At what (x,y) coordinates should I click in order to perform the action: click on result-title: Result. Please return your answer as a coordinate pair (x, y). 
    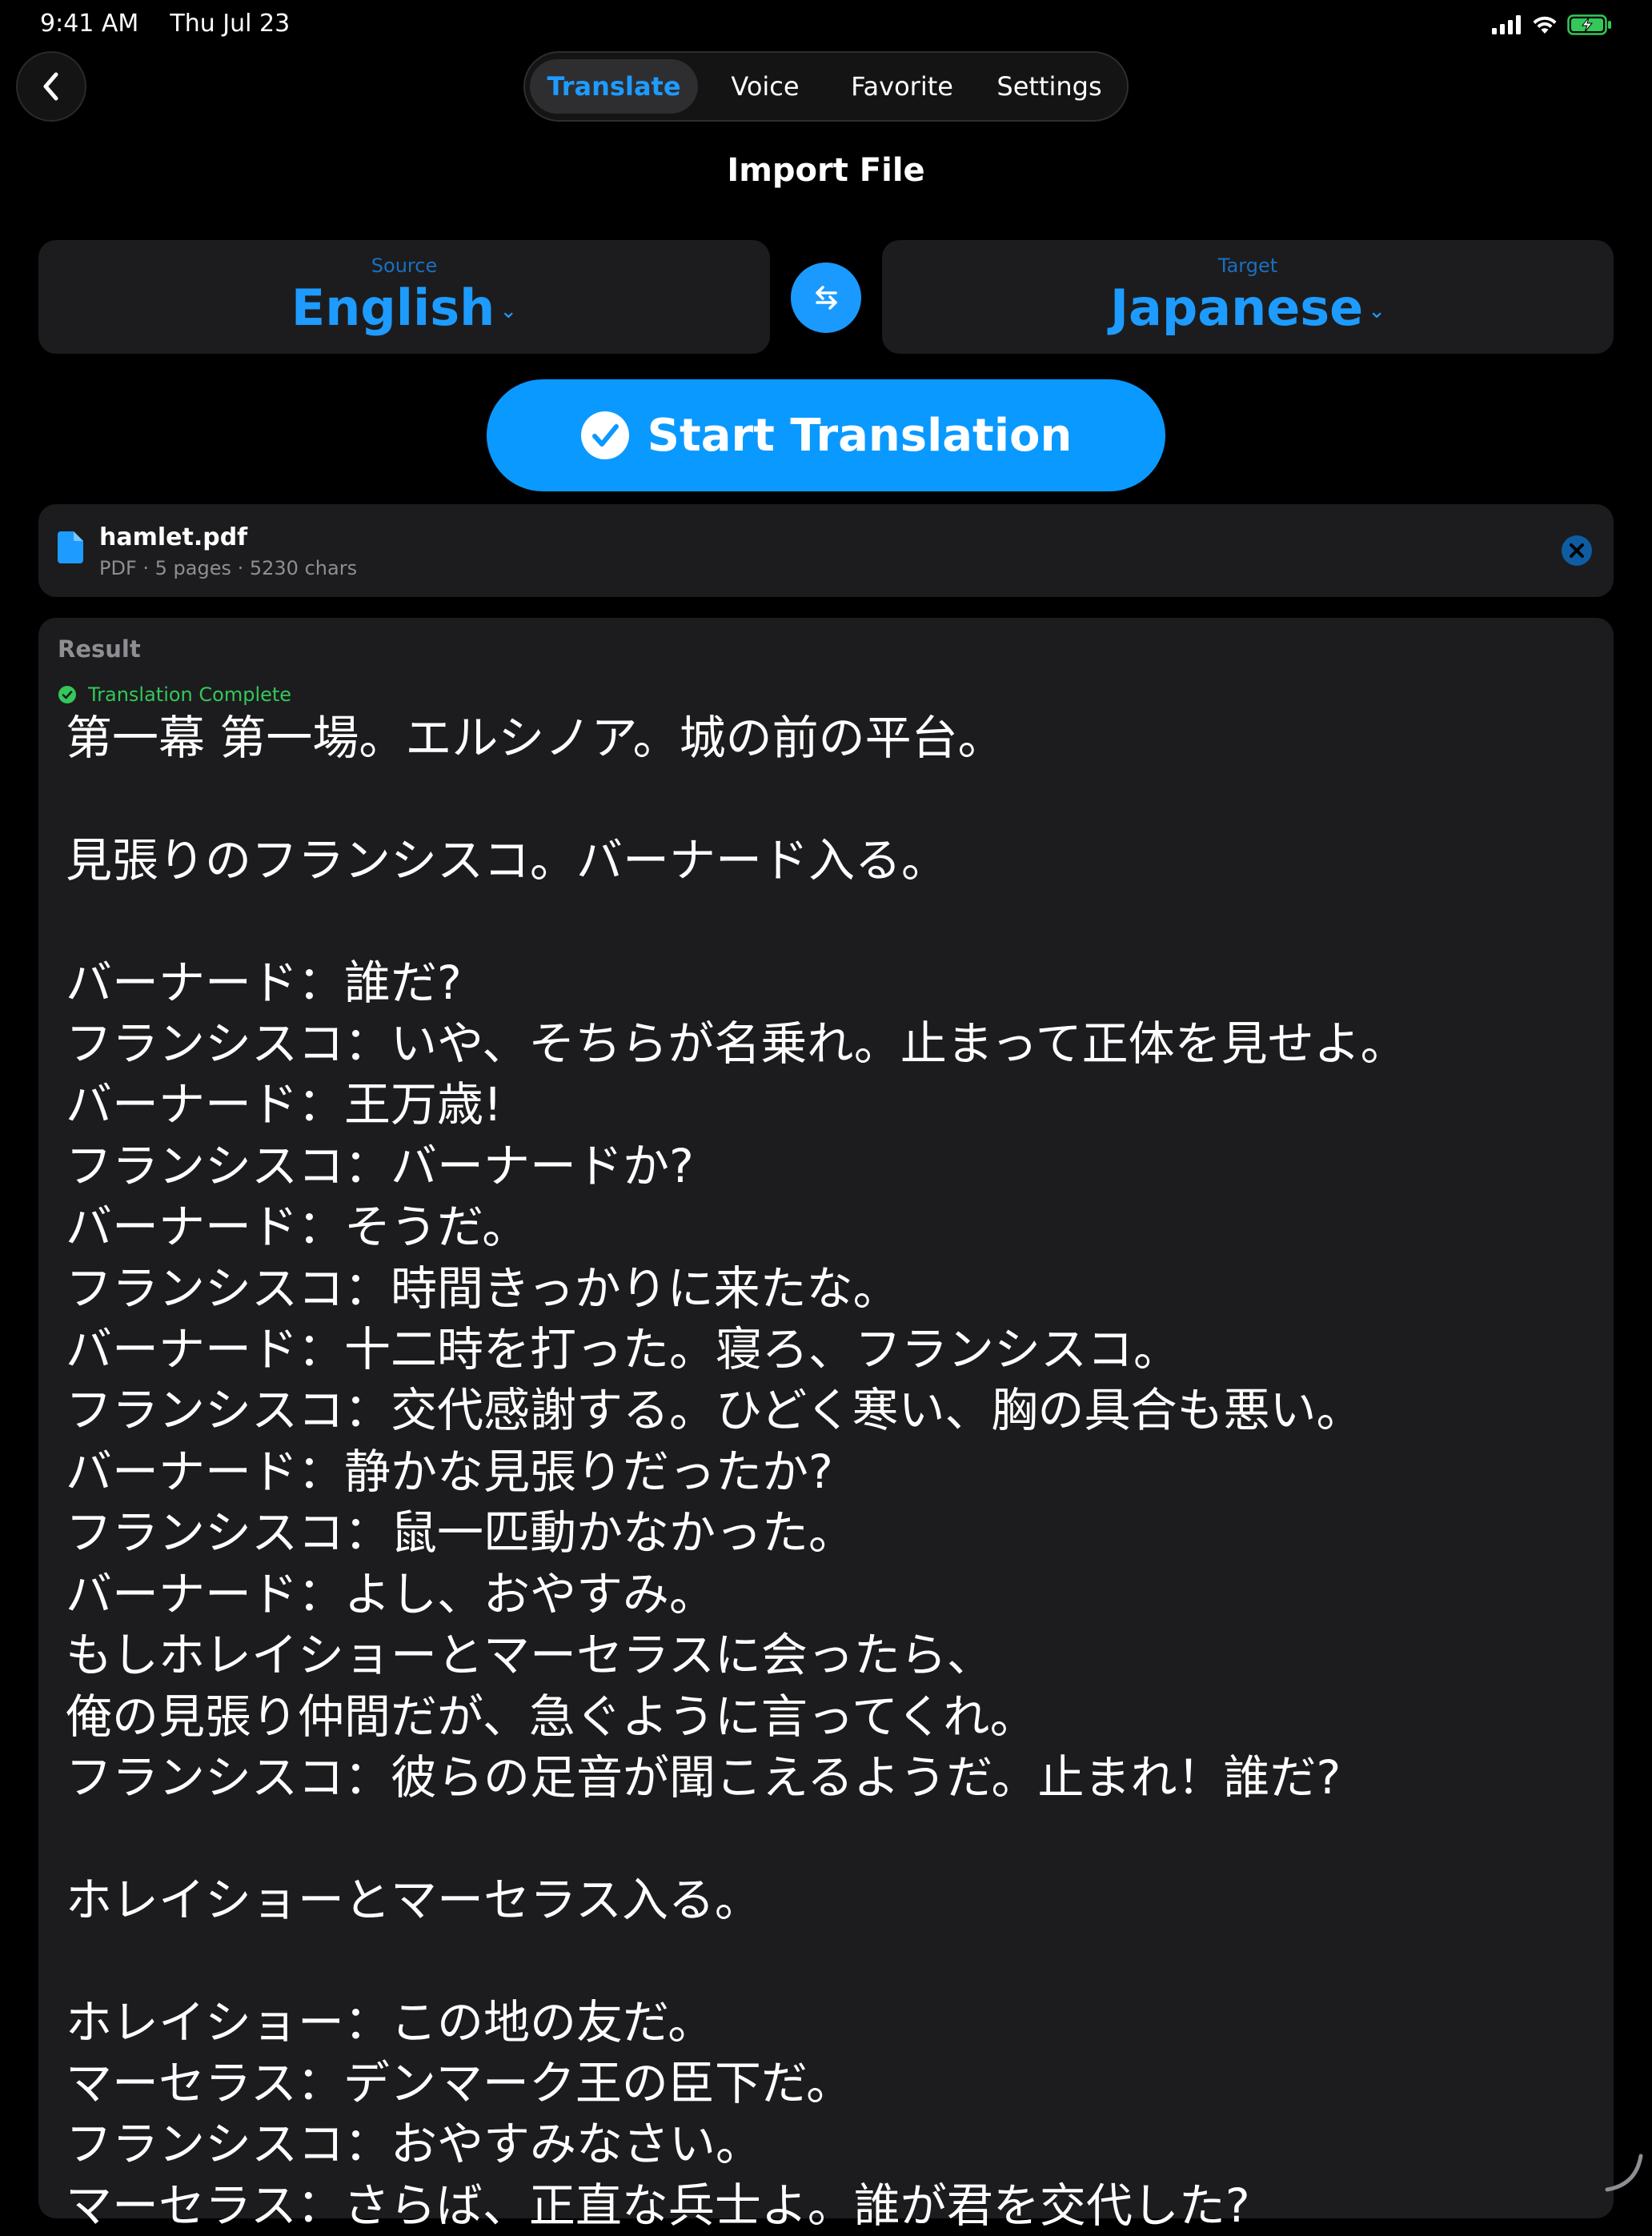
    Looking at the image, I should click on (99, 649).